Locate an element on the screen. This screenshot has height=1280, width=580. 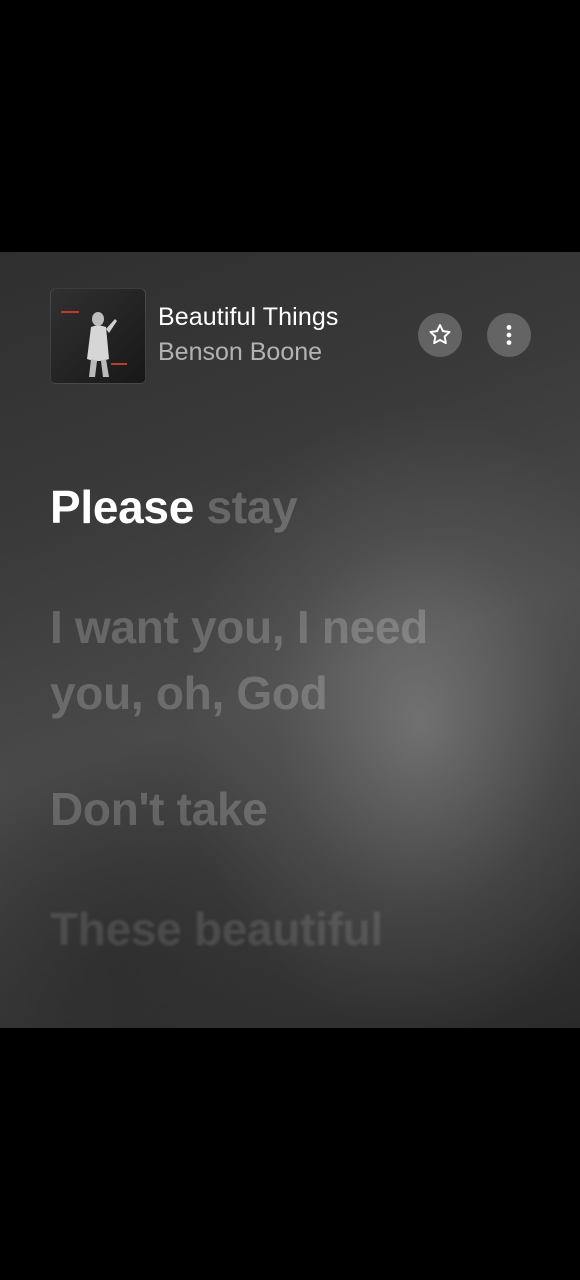
album-cover-image is located at coordinates (98, 336).